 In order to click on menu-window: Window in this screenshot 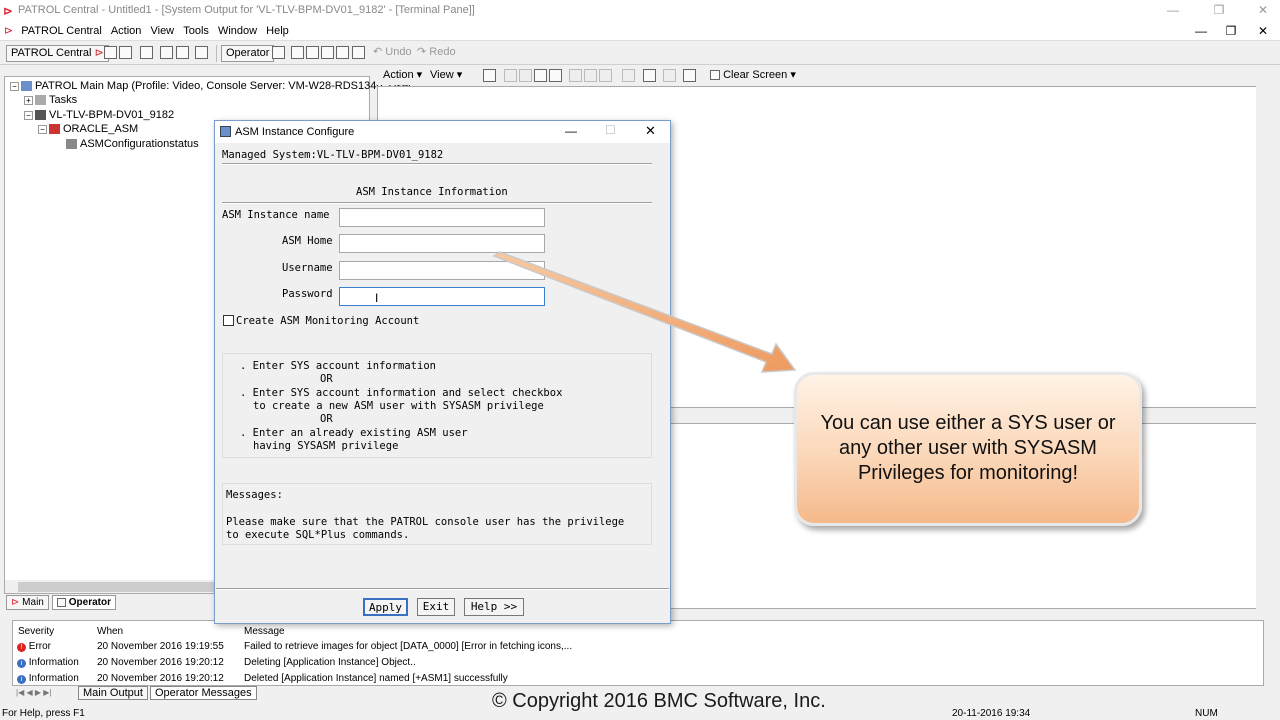, I will do `click(237, 31)`.